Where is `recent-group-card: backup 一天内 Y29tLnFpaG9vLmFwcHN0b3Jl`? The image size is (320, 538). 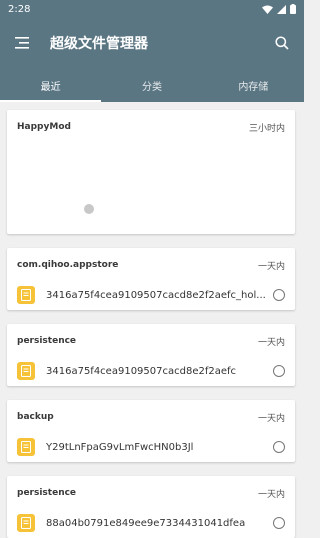
recent-group-card: backup 一天内 Y29tLnFpaG9vLmFwcHN0b3Jl is located at coordinates (151, 431).